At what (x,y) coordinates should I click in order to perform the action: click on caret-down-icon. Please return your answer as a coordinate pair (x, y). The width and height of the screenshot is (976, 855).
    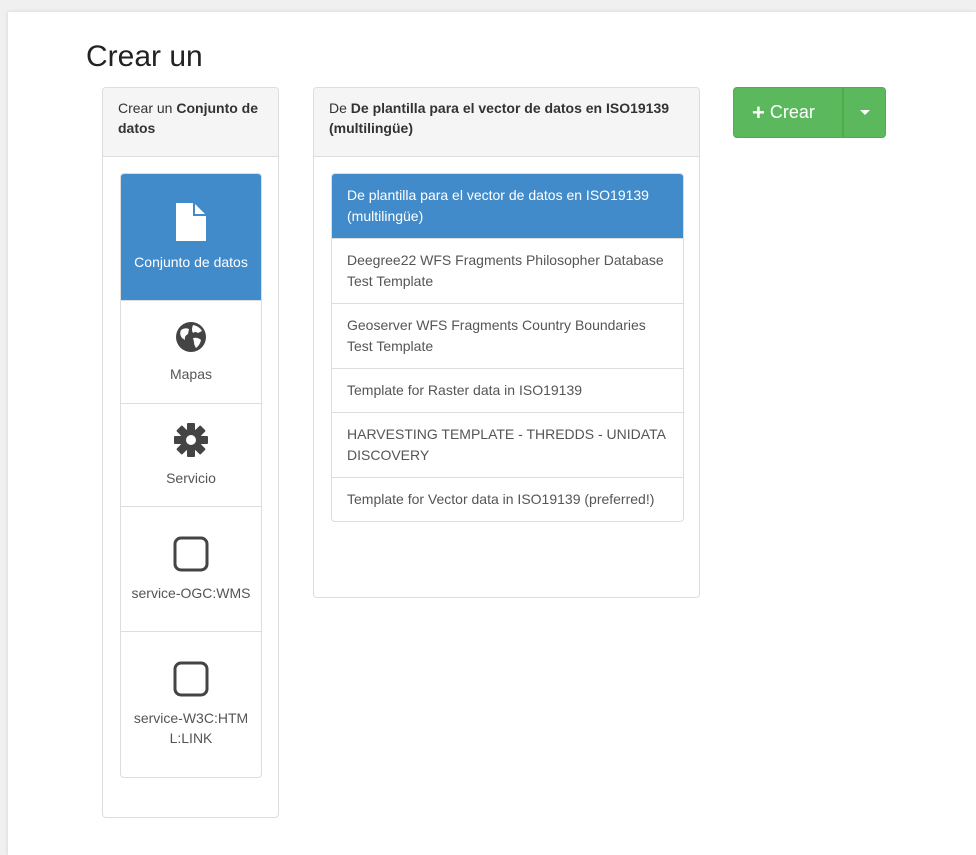
    Looking at the image, I should click on (864, 112).